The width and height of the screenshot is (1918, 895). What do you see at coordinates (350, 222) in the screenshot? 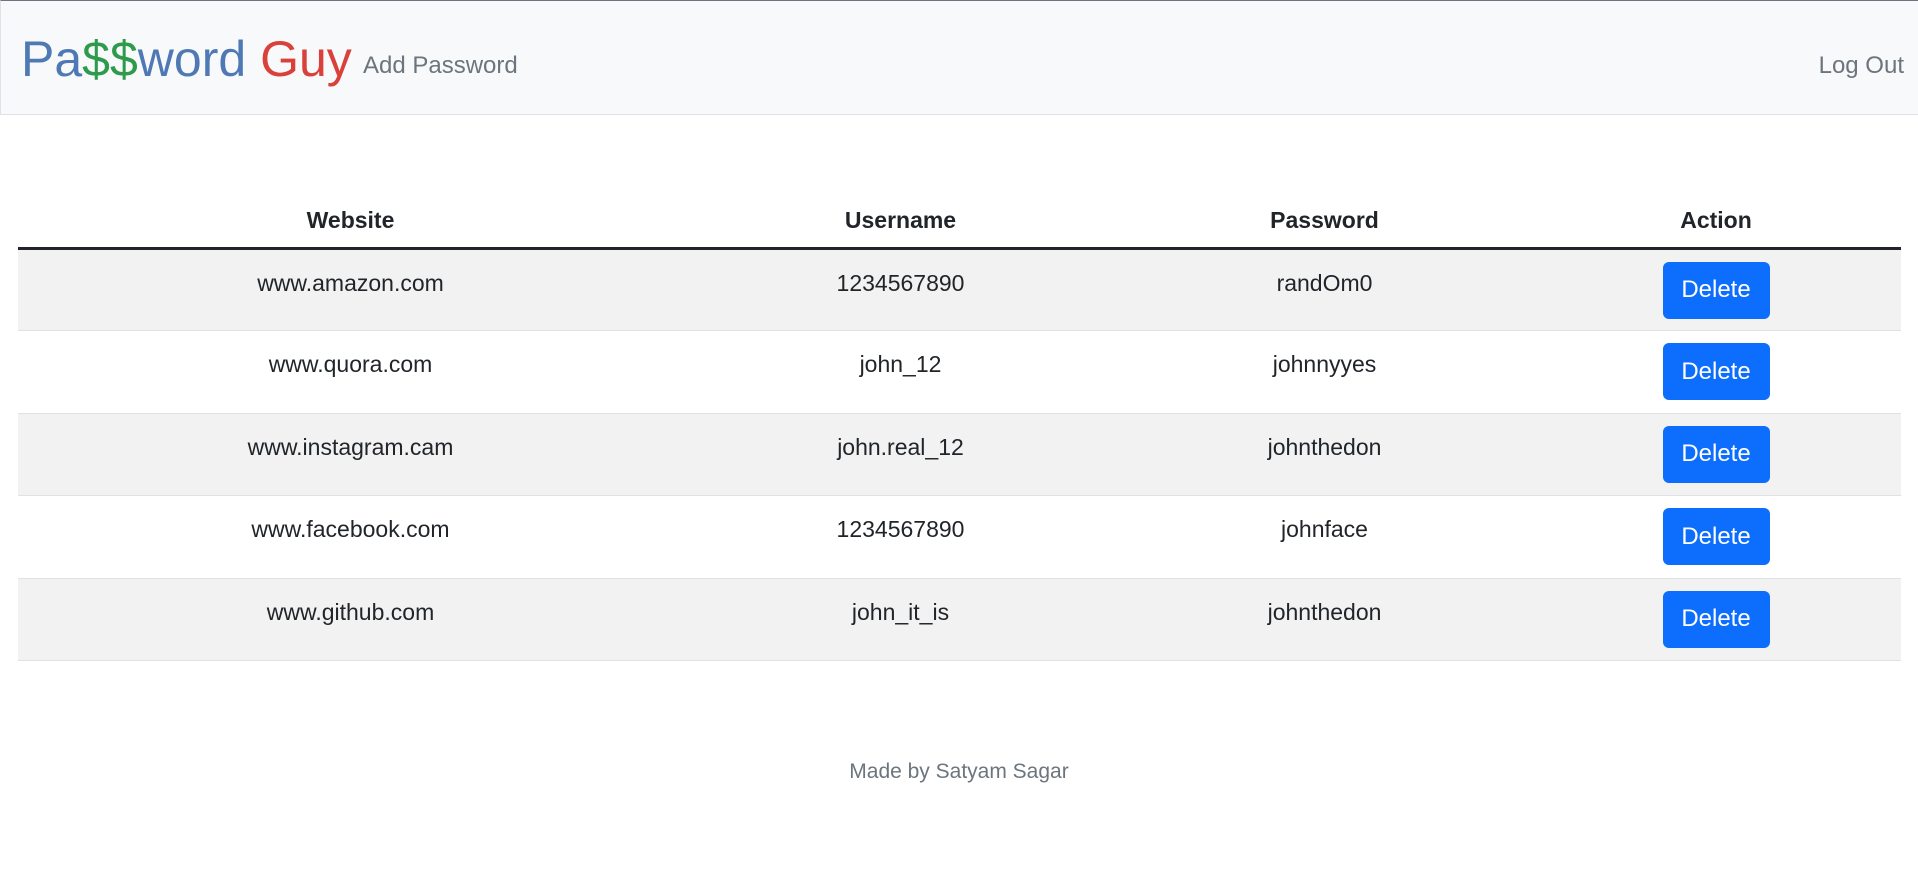
I see `header-website: Website` at bounding box center [350, 222].